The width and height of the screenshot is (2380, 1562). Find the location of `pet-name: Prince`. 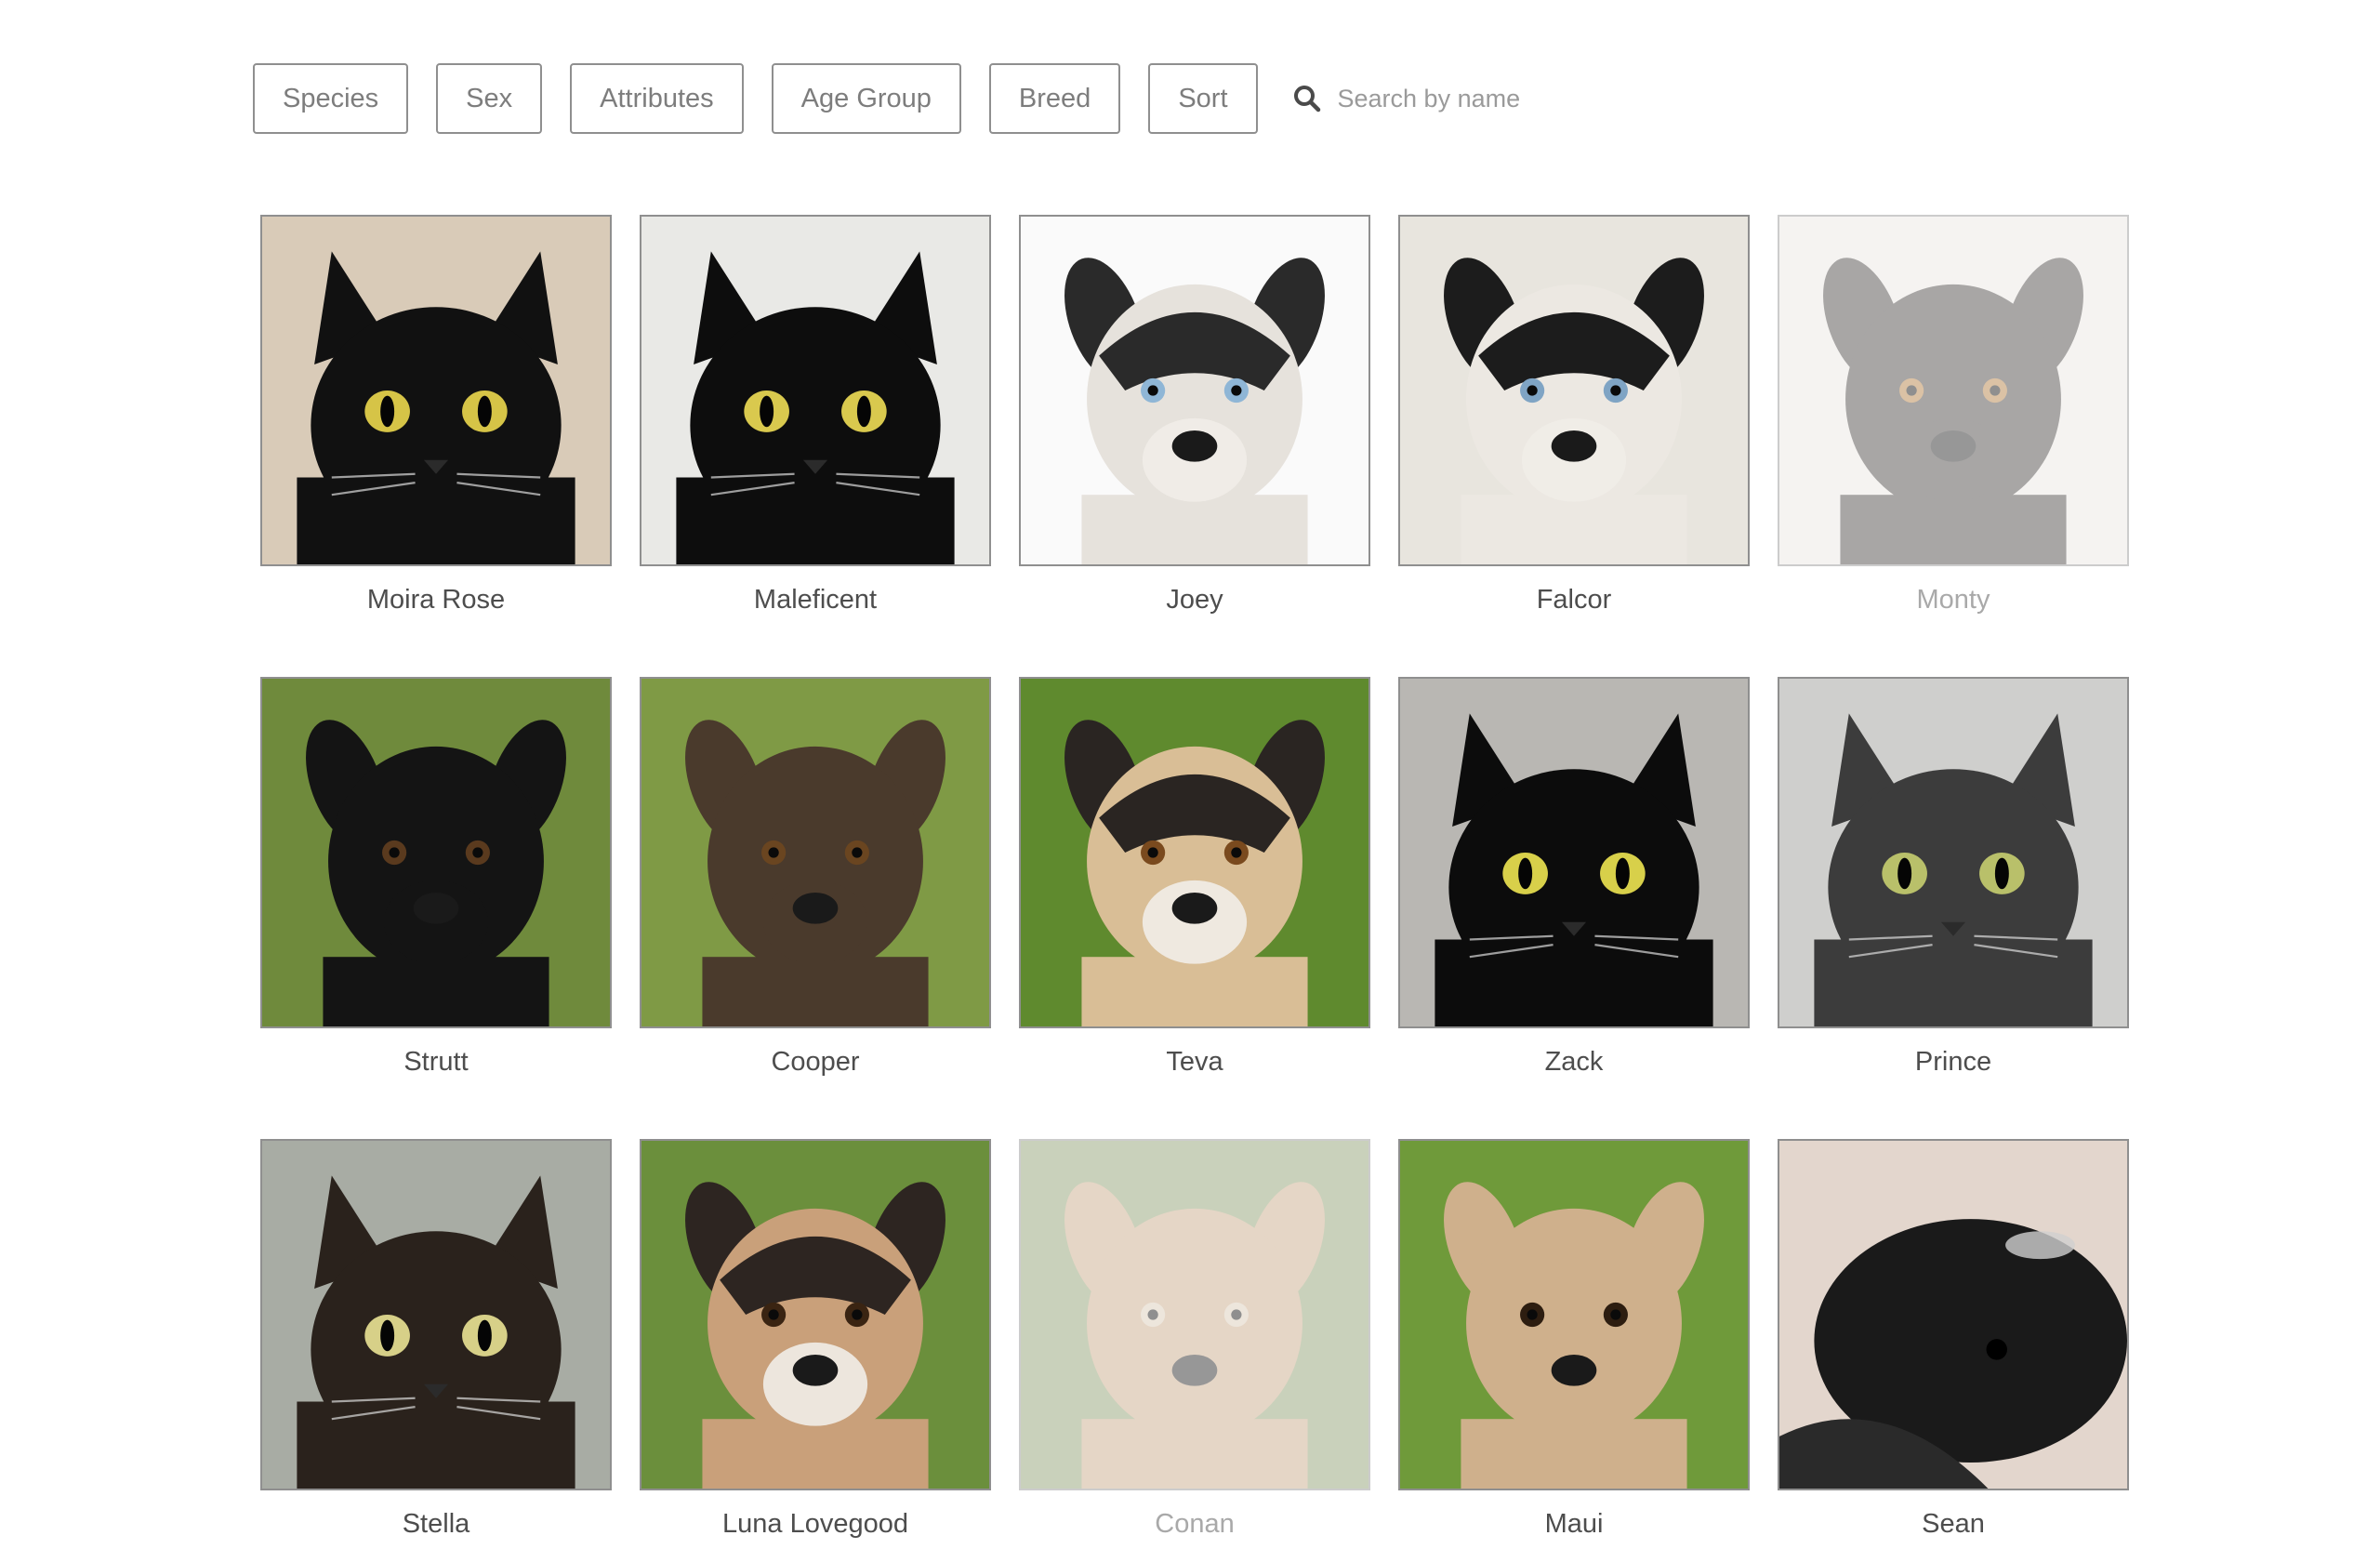

pet-name: Prince is located at coordinates (1953, 1062).